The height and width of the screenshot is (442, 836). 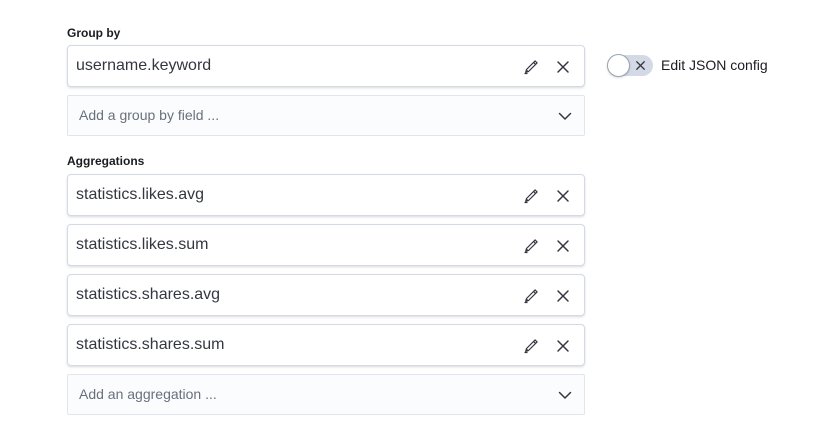 What do you see at coordinates (618, 65) in the screenshot?
I see `switch-knob` at bounding box center [618, 65].